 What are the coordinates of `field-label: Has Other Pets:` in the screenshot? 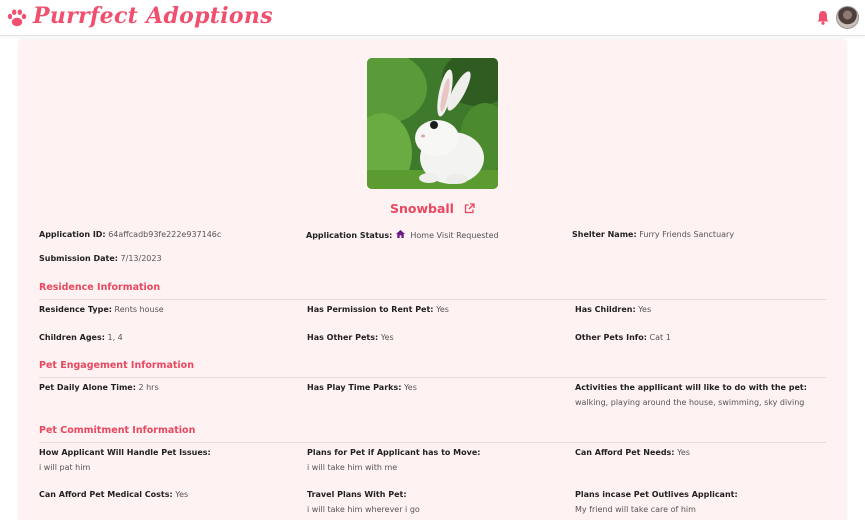 It's located at (343, 337).